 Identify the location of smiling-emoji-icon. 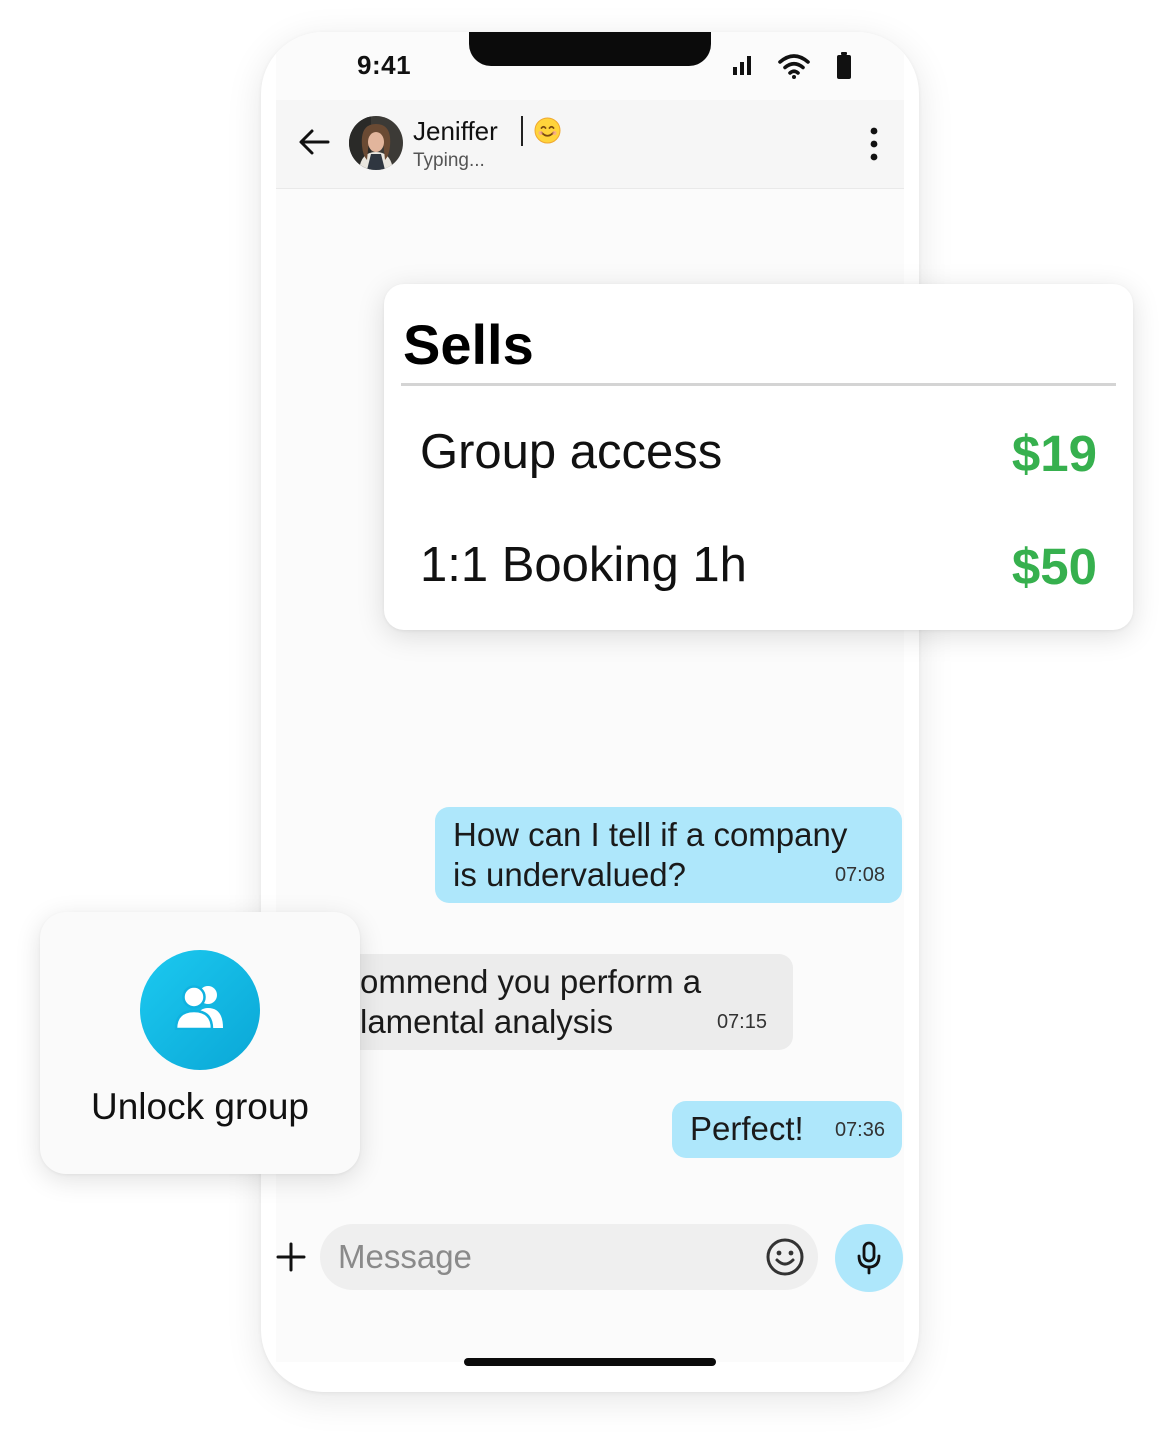
(547, 130).